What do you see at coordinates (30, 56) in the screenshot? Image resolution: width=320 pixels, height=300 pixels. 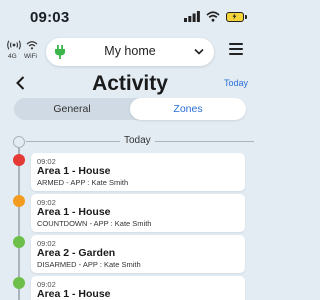 I see `wifi-label: WiFi` at bounding box center [30, 56].